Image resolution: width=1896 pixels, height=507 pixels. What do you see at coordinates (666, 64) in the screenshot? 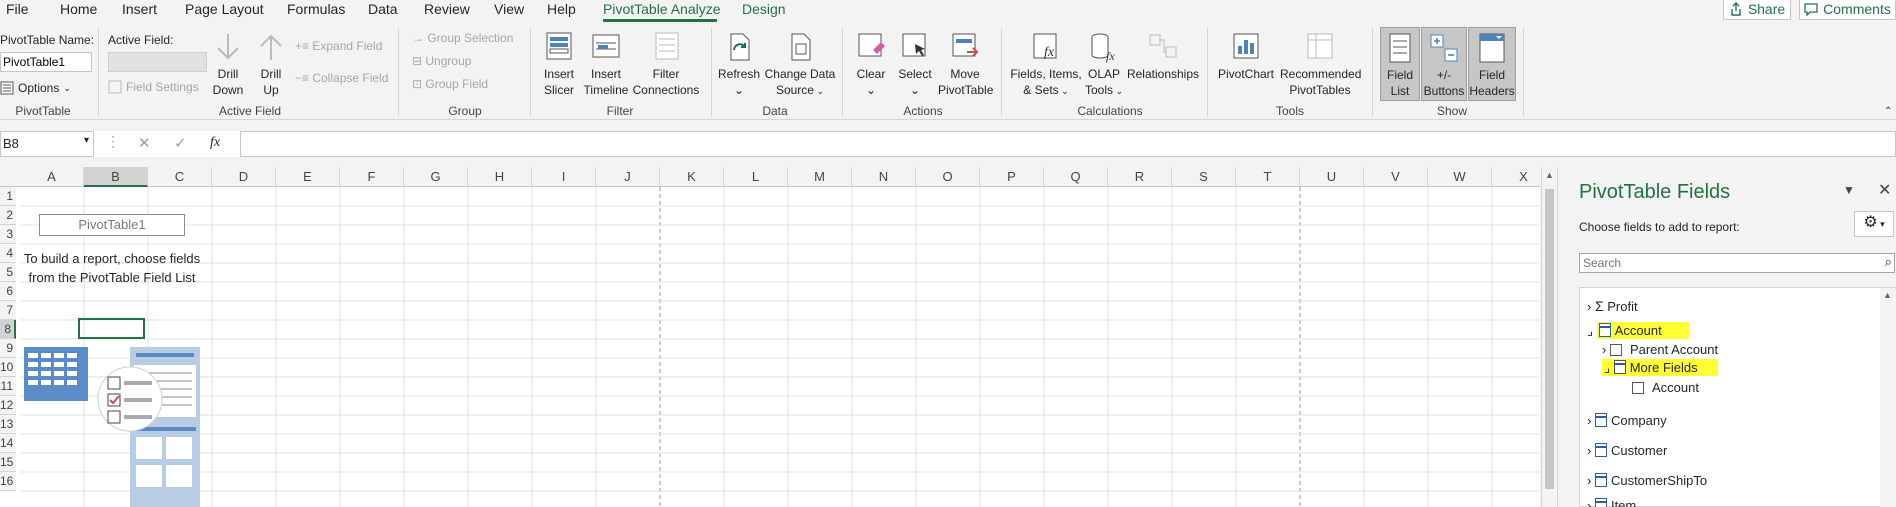
I see `filter-connections-button: Filter Connections` at bounding box center [666, 64].